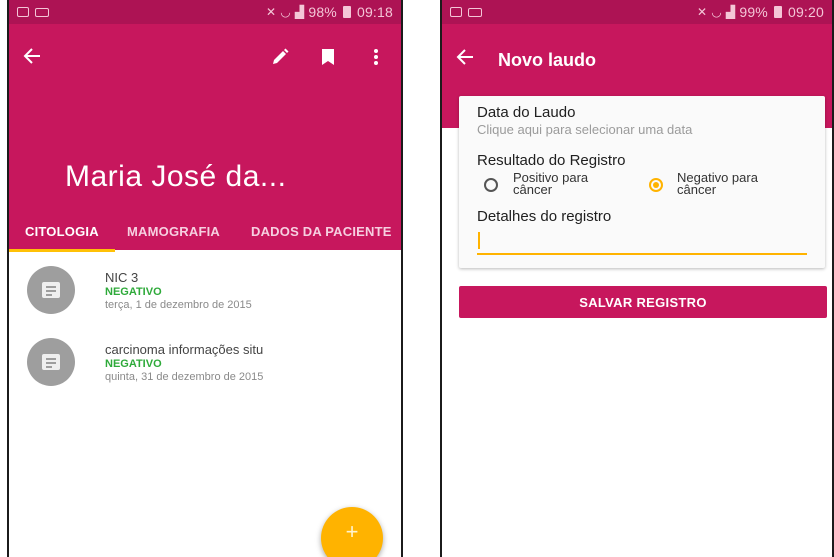 The height and width of the screenshot is (557, 834). I want to click on page-title: Novo laudo, so click(547, 60).